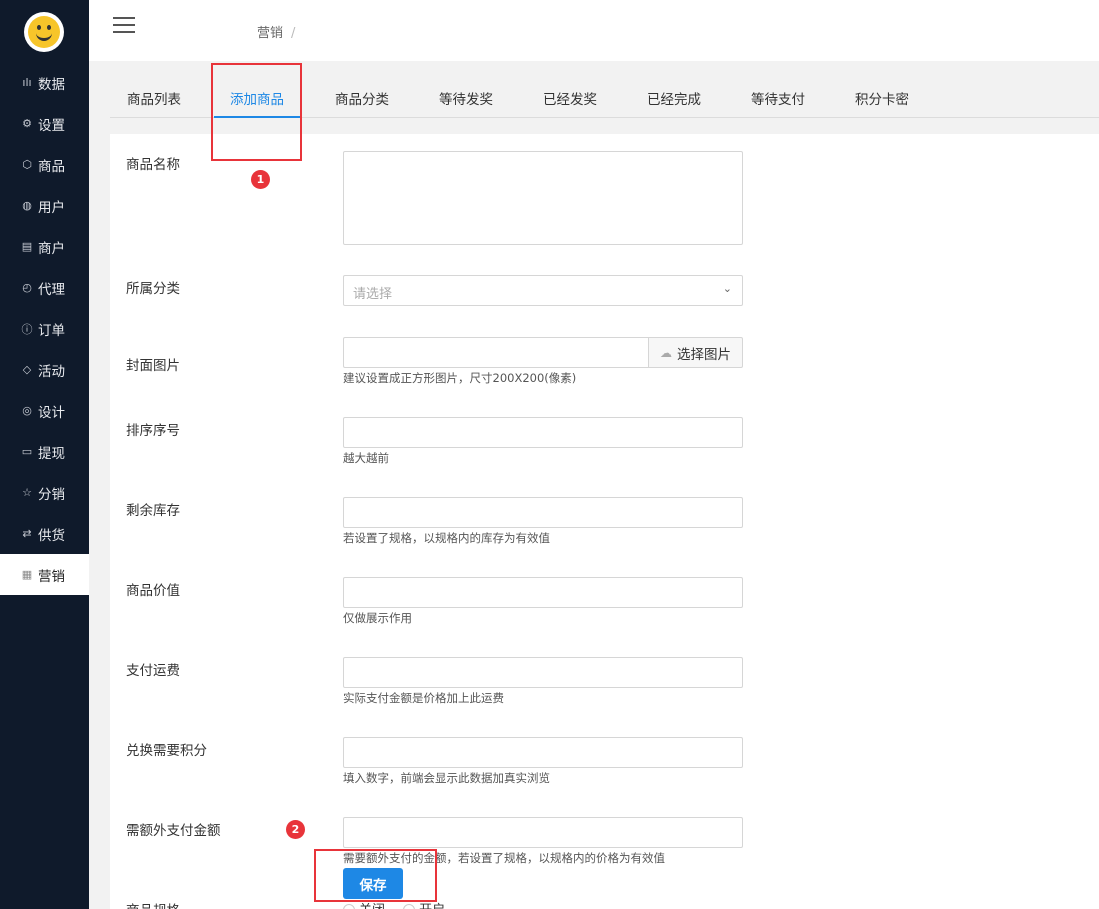 This screenshot has height=909, width=1099. Describe the element at coordinates (543, 832) in the screenshot. I see `extra-amount-input` at that location.